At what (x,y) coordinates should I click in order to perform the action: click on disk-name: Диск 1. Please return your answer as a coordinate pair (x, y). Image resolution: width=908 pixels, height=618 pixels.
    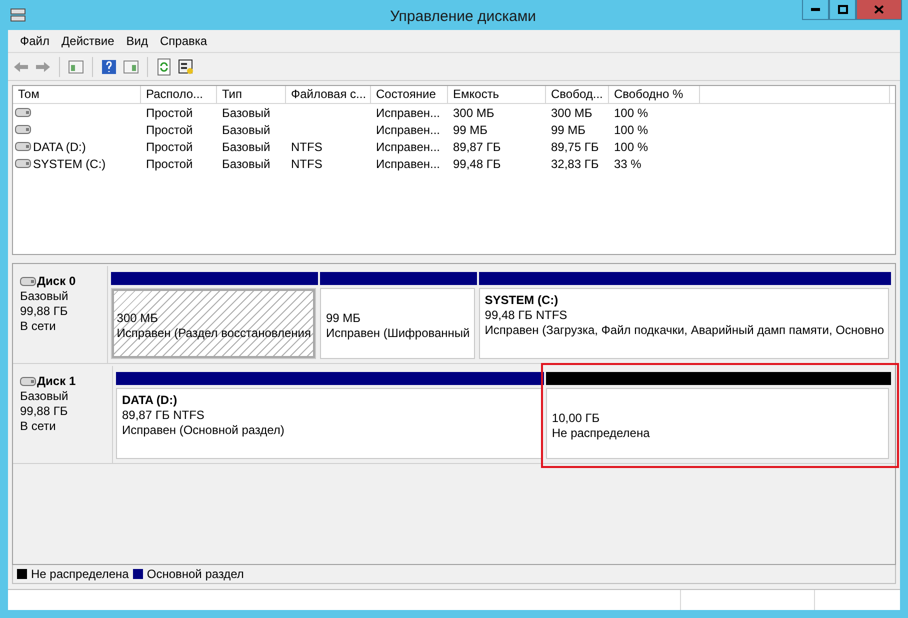
    Looking at the image, I should click on (56, 381).